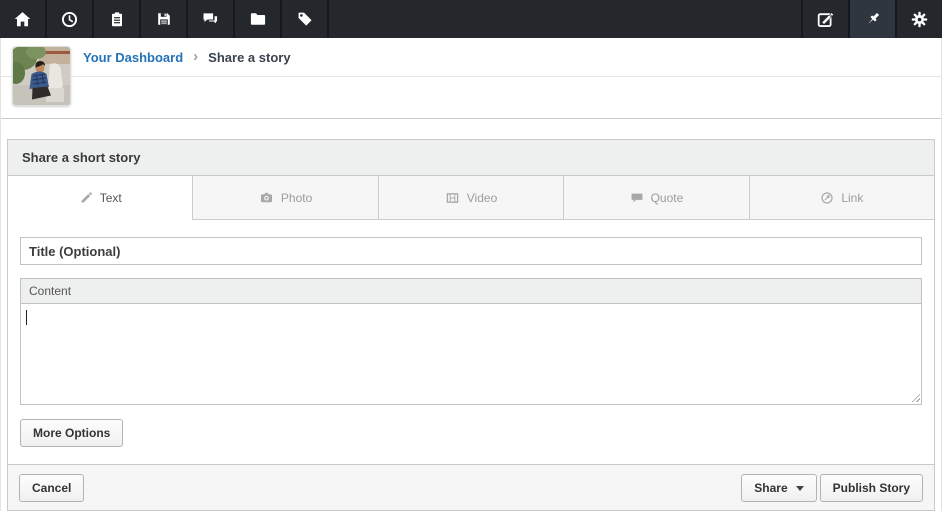 The width and height of the screenshot is (942, 518). I want to click on pin-icon, so click(871, 19).